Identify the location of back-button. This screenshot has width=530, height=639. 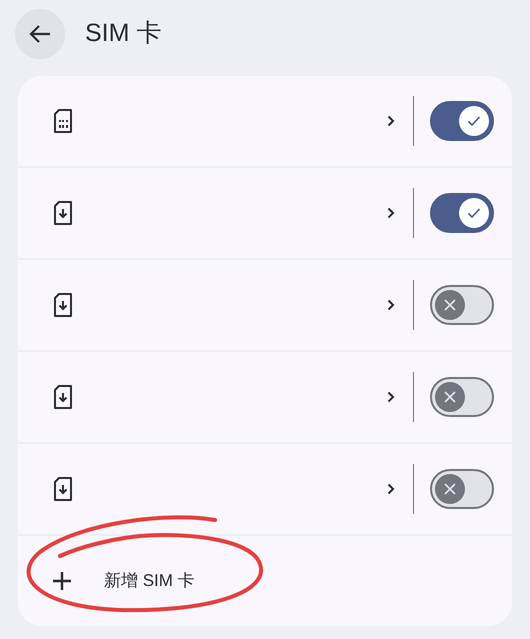
(40, 34).